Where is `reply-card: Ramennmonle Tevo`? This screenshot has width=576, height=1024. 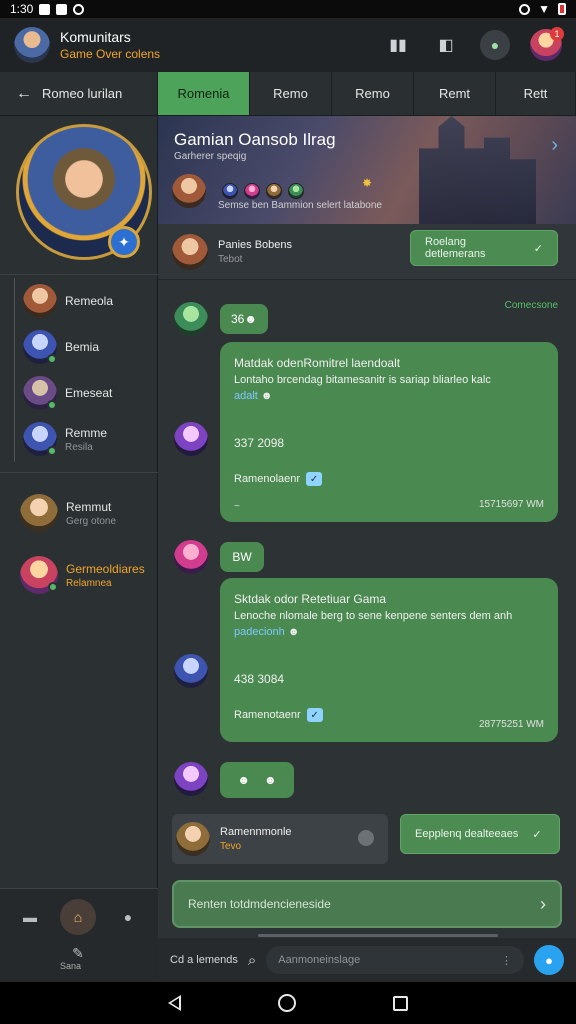 reply-card: Ramennmonle Tevo is located at coordinates (280, 839).